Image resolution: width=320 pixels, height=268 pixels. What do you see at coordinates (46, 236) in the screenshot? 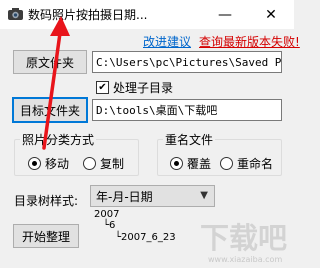
I see `start-button: 开始整理` at bounding box center [46, 236].